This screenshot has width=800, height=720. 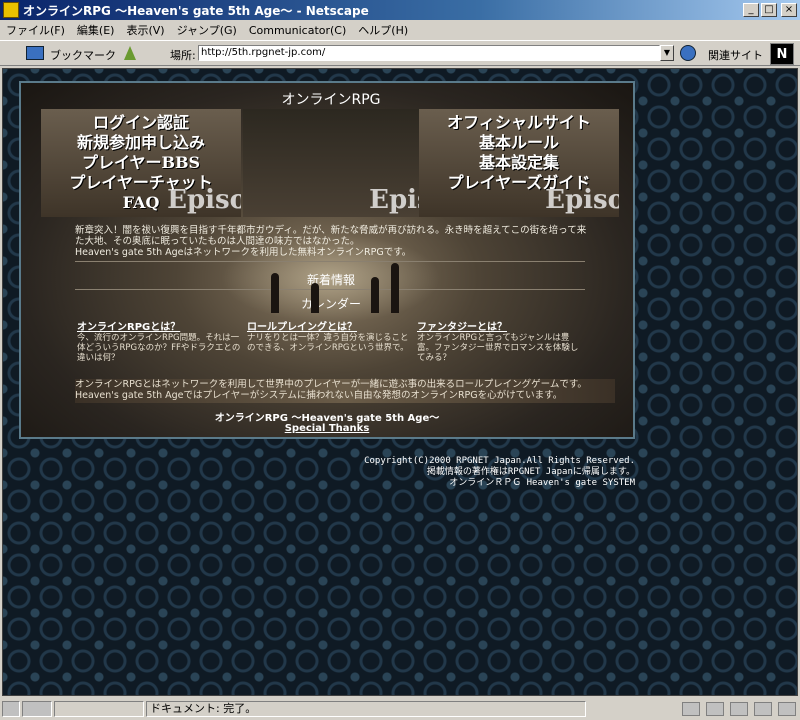 What do you see at coordinates (582, 200) in the screenshot?
I see `episode-watermark-right: Episo` at bounding box center [582, 200].